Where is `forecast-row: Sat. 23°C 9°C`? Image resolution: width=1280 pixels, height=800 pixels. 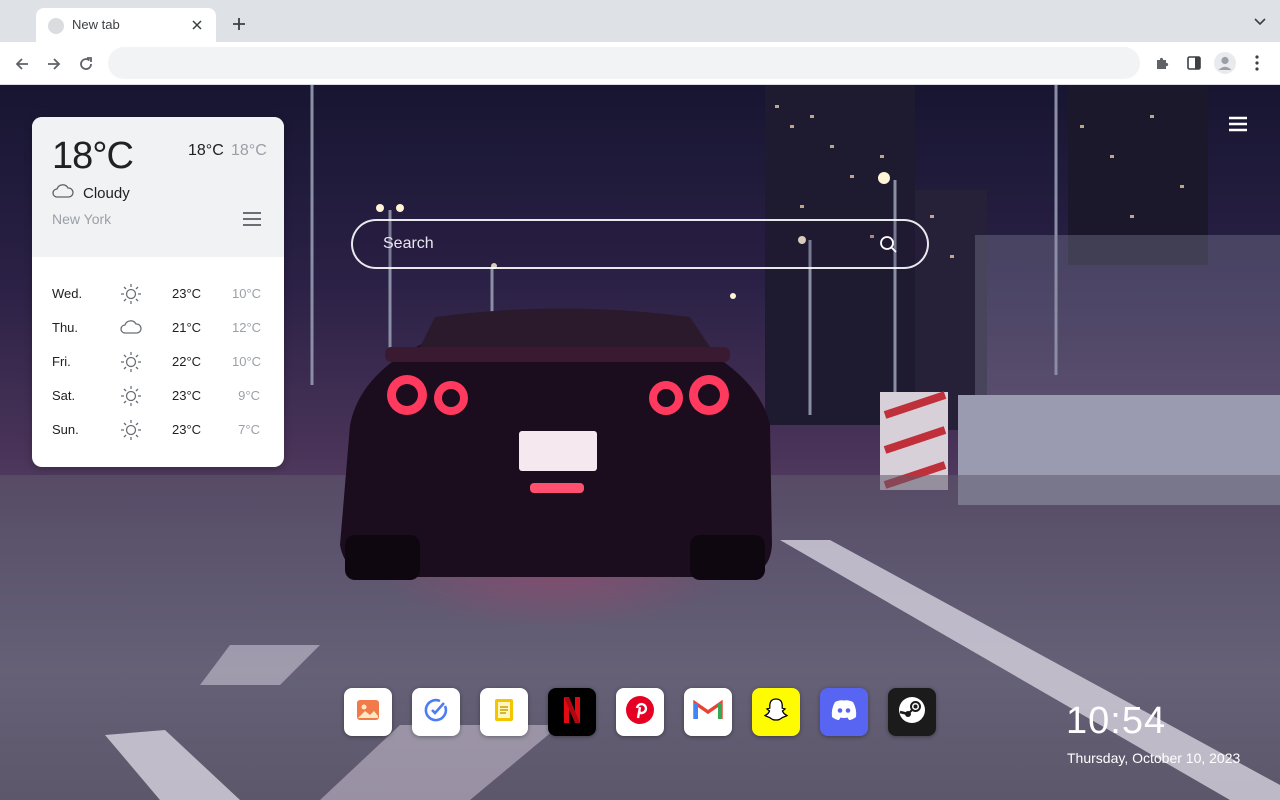 forecast-row: Sat. 23°C 9°C is located at coordinates (158, 396).